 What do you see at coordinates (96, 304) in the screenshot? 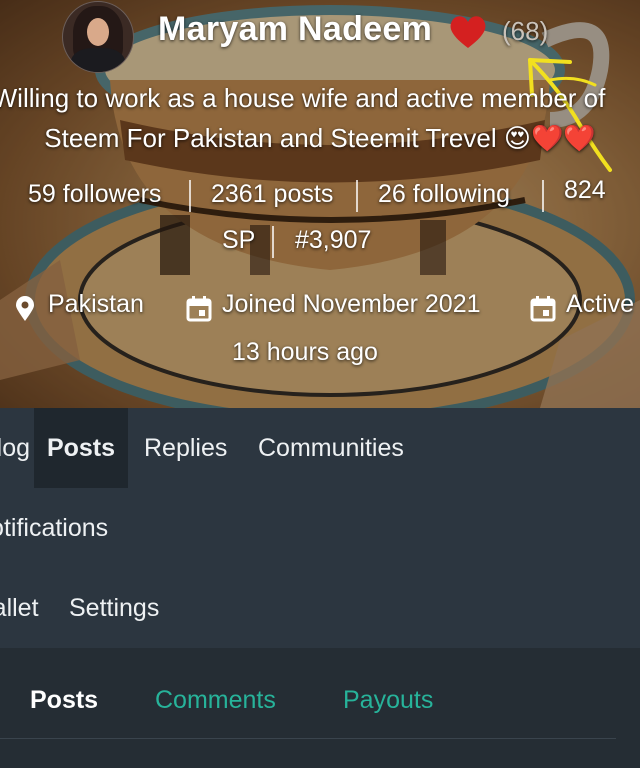
I see `location-text: Pakistan` at bounding box center [96, 304].